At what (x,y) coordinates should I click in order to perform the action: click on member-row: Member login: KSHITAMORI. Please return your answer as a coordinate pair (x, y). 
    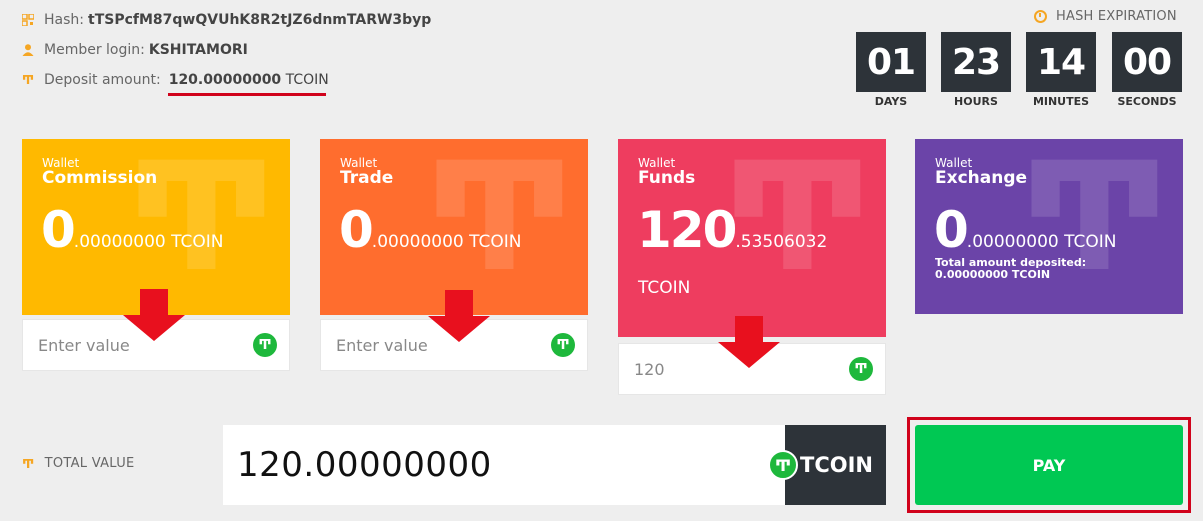
    Looking at the image, I should click on (135, 50).